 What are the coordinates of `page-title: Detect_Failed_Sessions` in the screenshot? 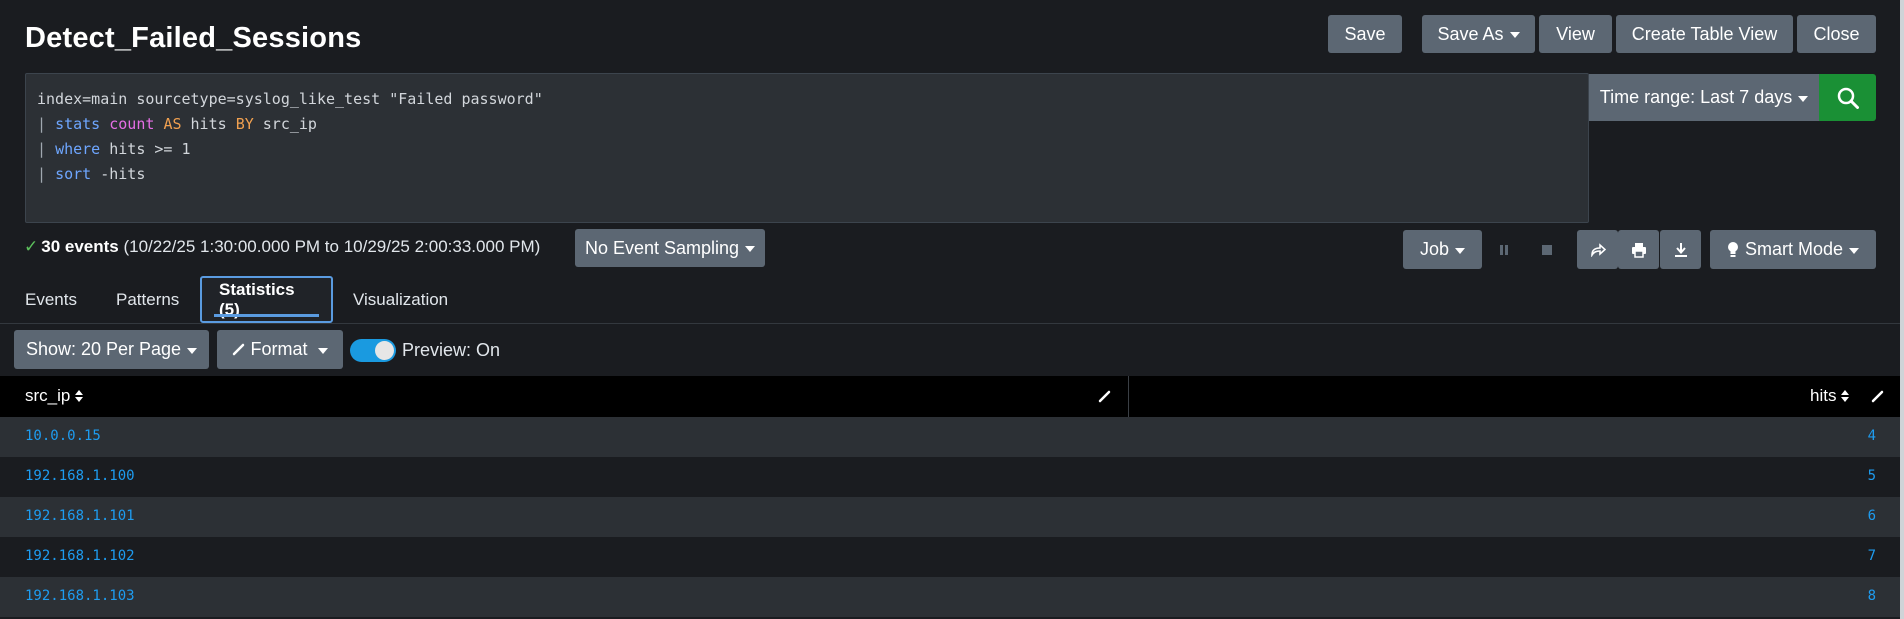 It's located at (193, 38).